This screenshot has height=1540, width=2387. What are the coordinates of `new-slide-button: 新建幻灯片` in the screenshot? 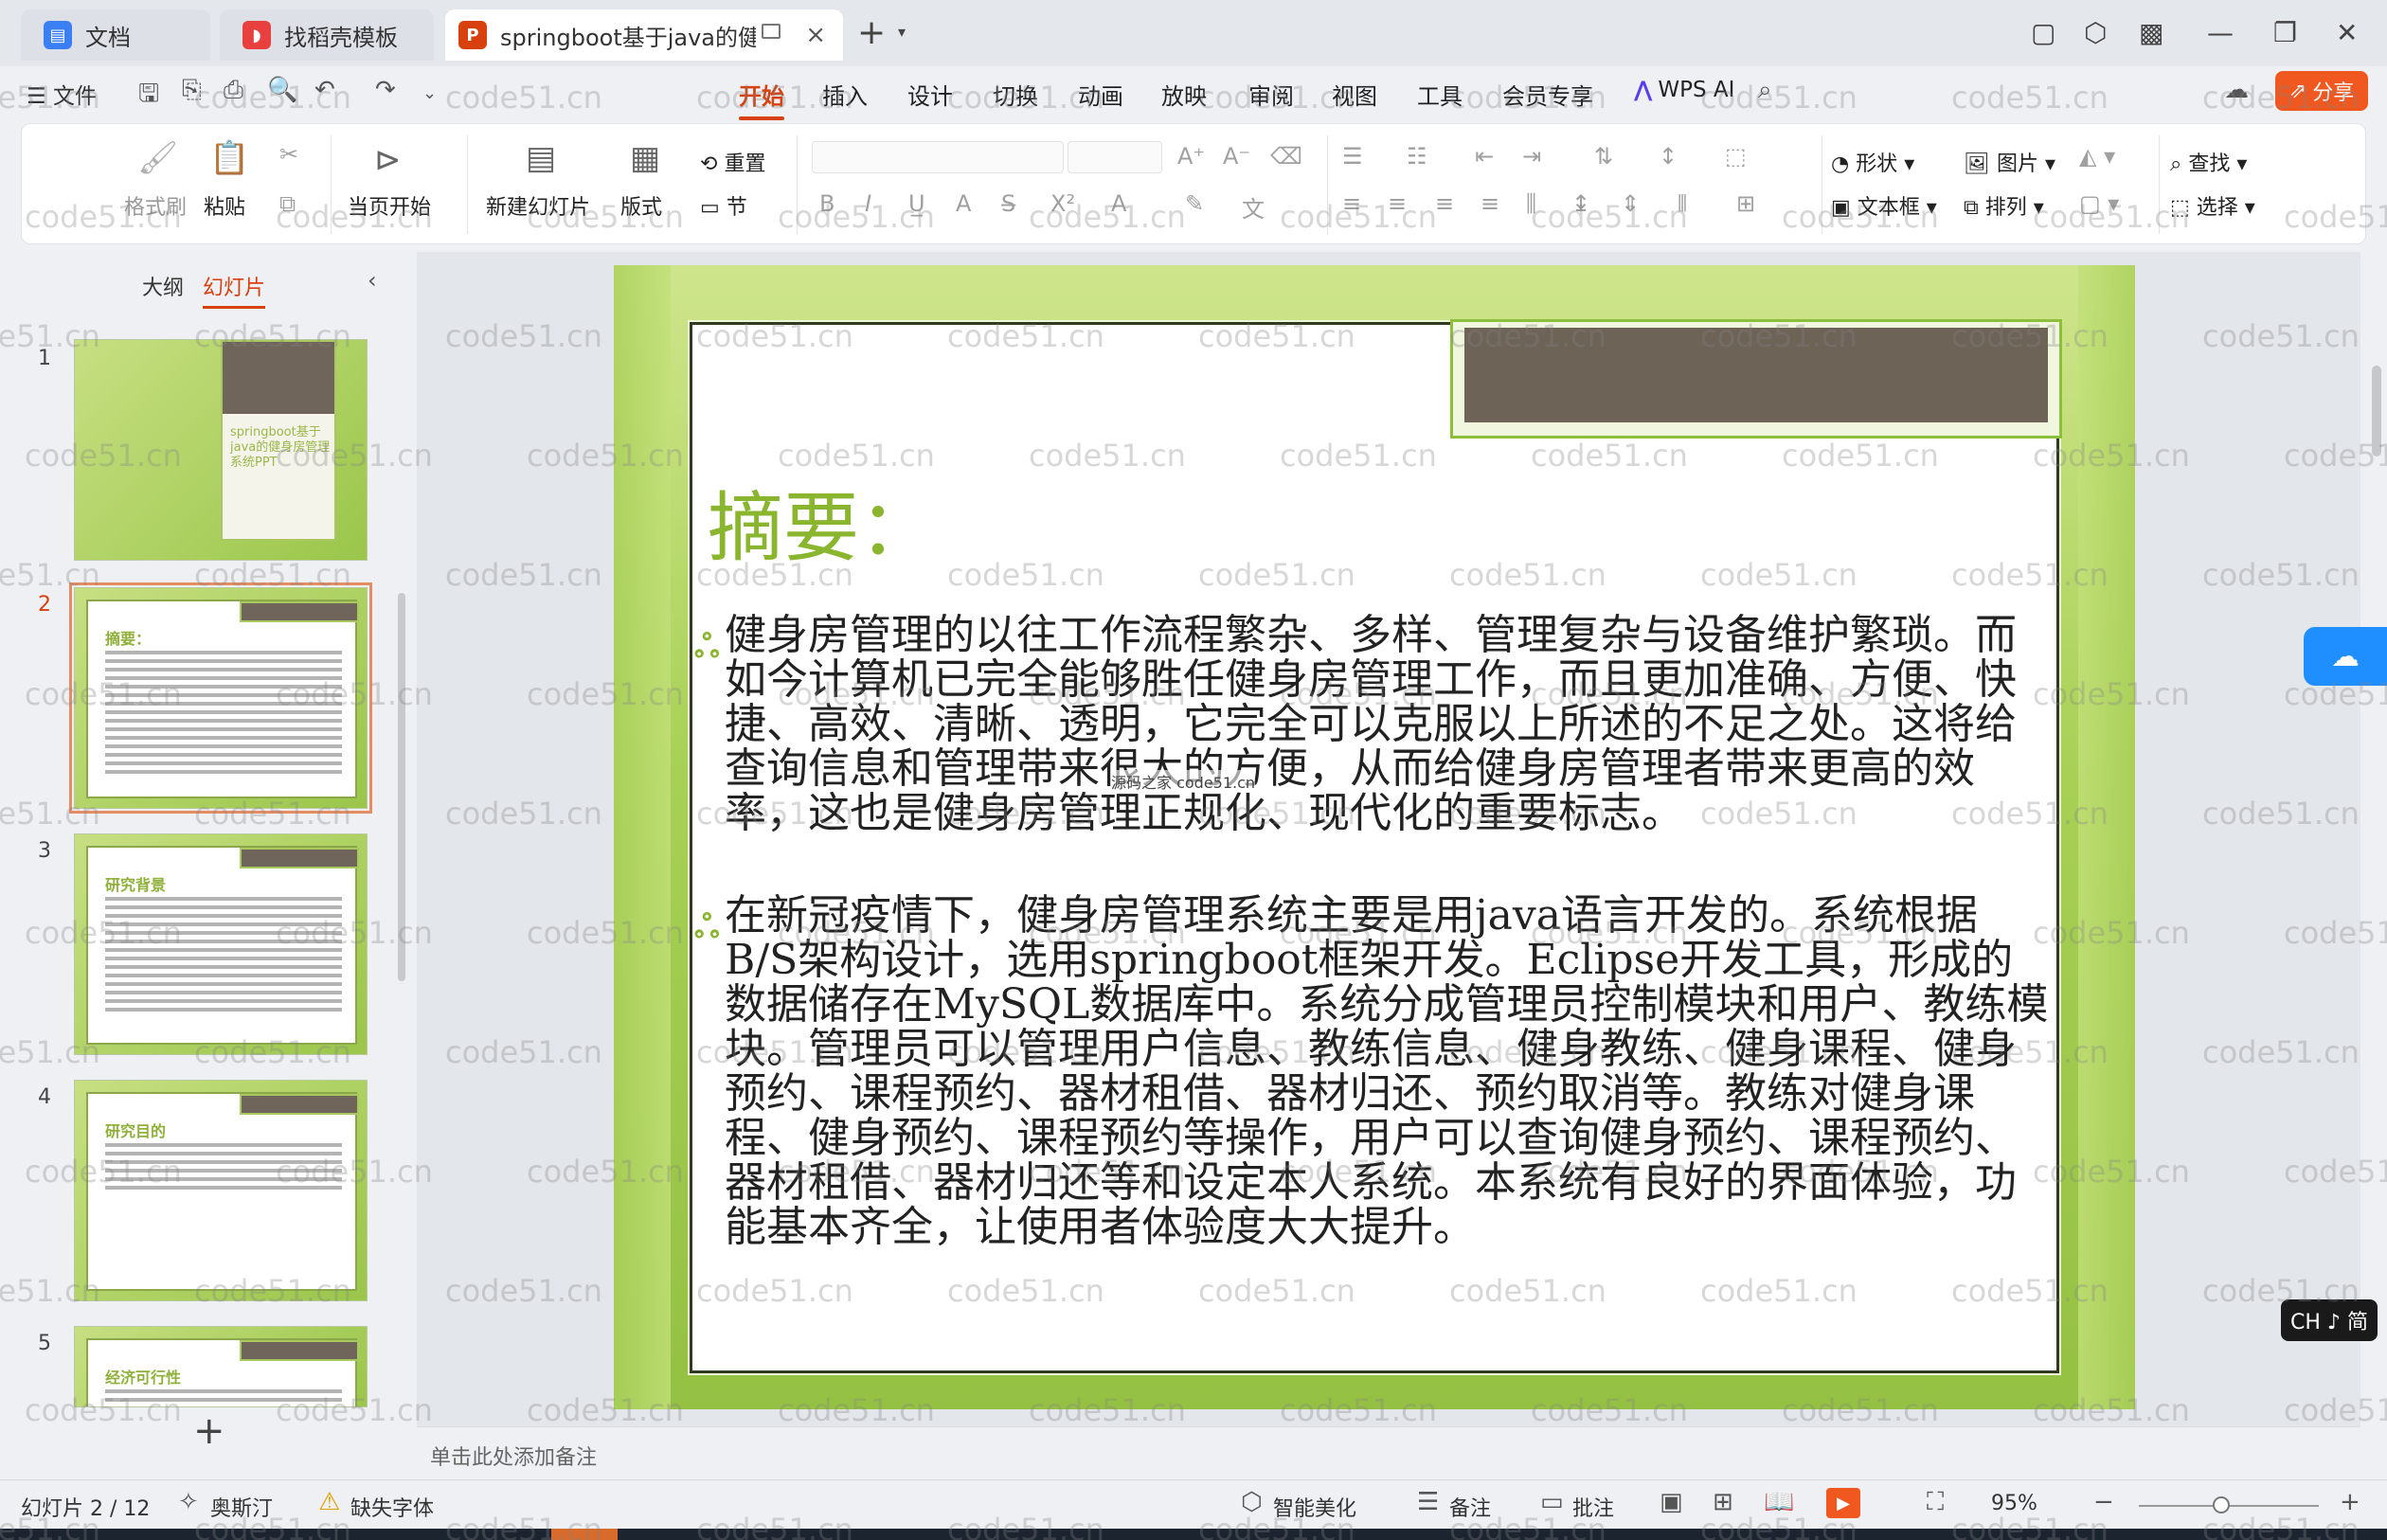 It's located at (538, 205).